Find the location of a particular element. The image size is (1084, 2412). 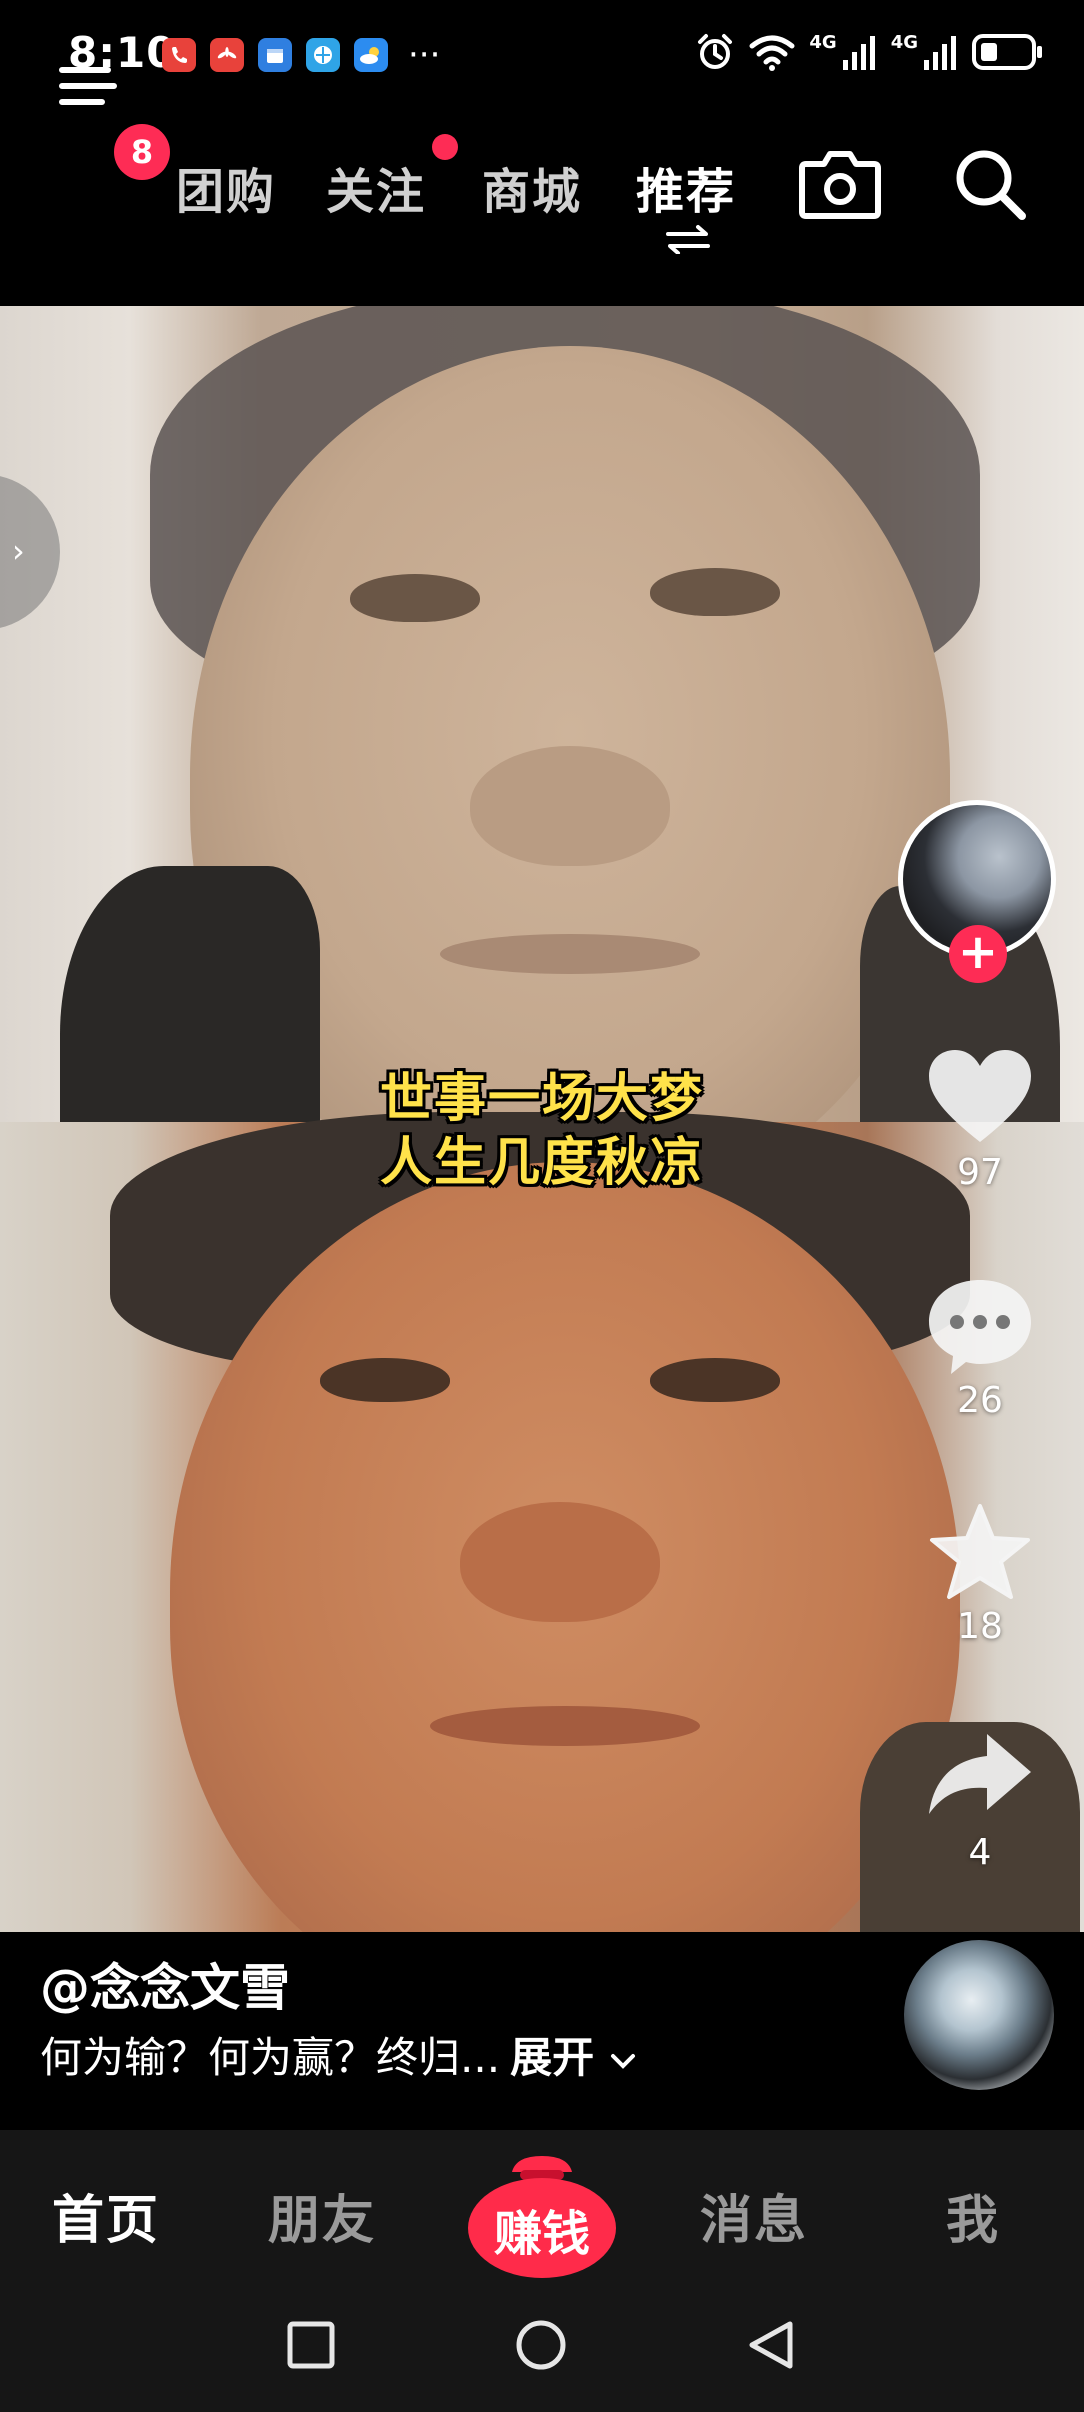

share-button: 4 is located at coordinates (980, 1800).